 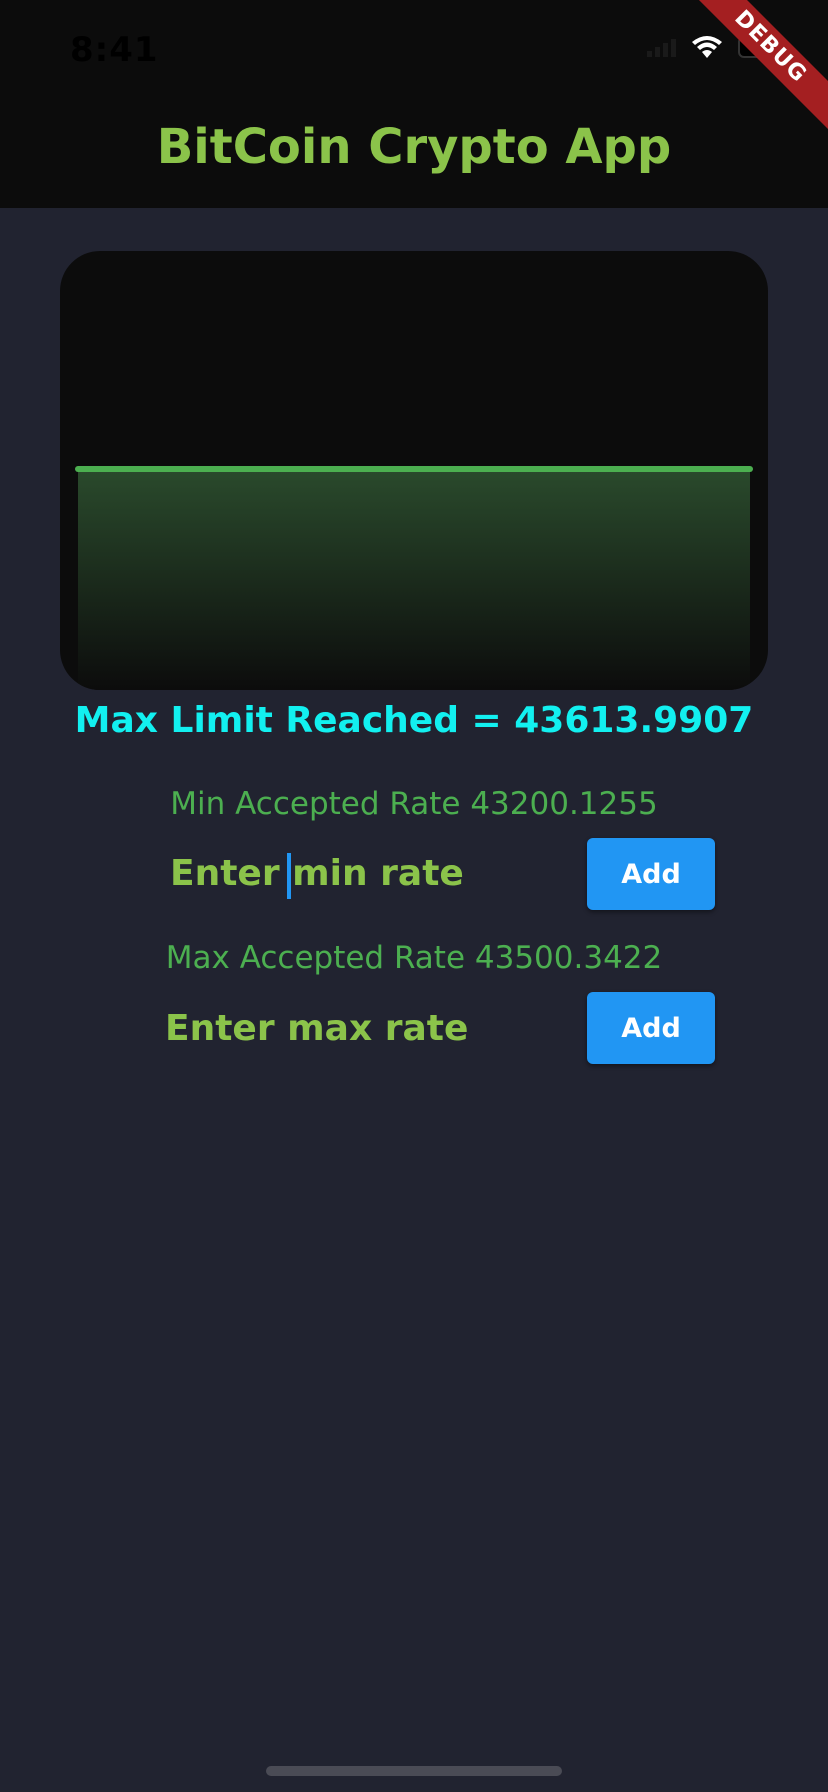 I want to click on text-caret, so click(x=289, y=876).